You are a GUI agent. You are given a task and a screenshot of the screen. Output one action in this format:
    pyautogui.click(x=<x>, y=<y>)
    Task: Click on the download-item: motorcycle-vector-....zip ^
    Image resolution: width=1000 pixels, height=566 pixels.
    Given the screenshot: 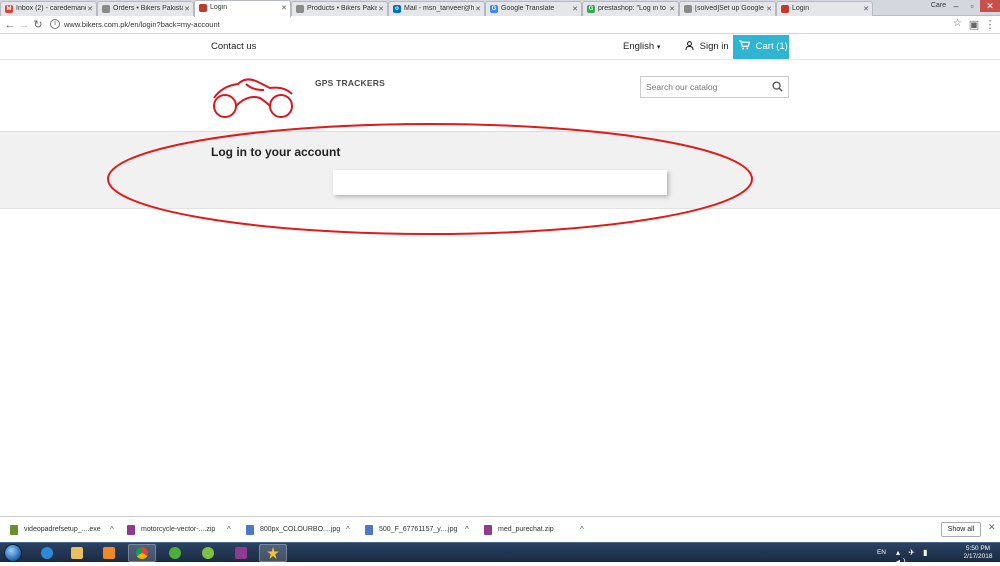 What is the action you would take?
    pyautogui.click(x=181, y=530)
    